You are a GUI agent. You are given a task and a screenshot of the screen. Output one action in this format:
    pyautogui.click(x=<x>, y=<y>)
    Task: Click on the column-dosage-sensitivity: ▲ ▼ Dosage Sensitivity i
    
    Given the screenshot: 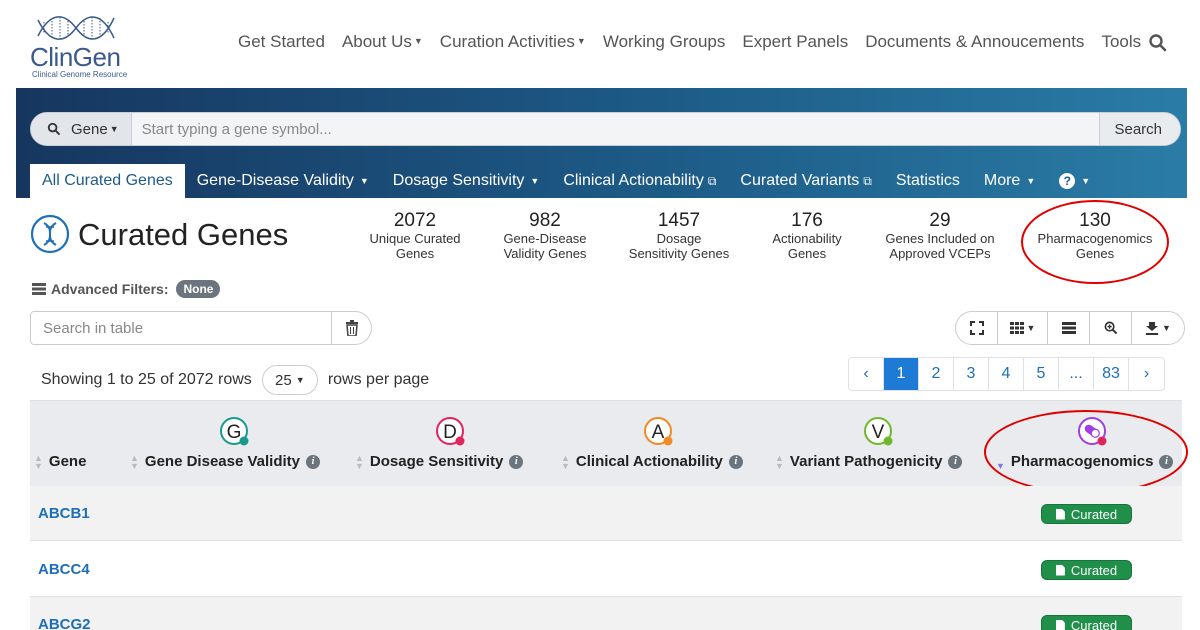 What is the action you would take?
    pyautogui.click(x=439, y=461)
    